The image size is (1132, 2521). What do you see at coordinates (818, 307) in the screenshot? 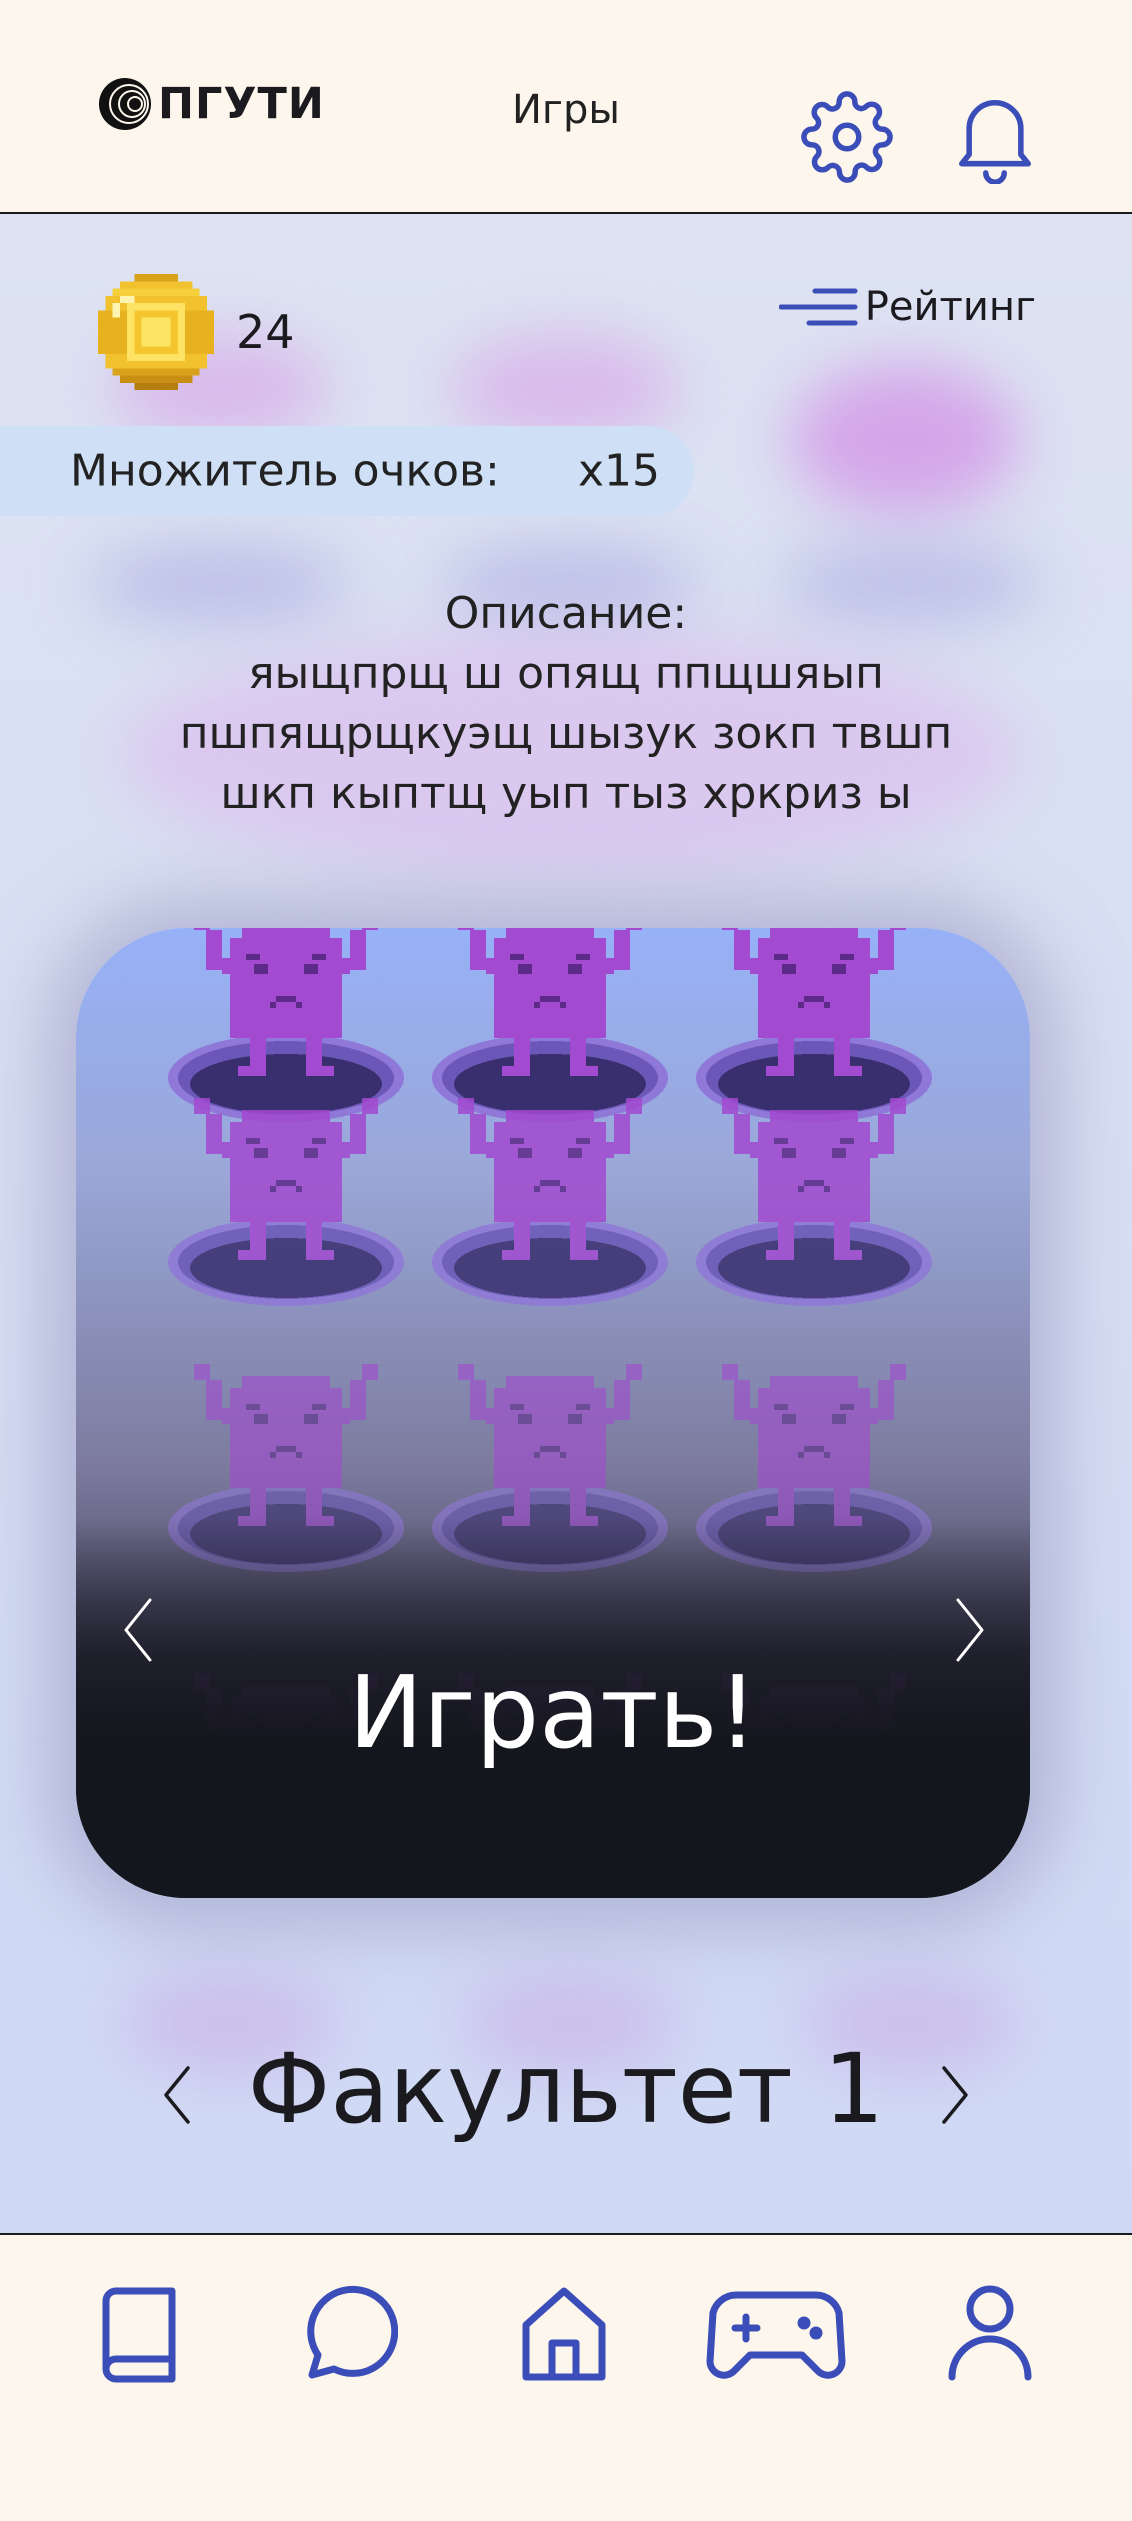
I see `rating-icon` at bounding box center [818, 307].